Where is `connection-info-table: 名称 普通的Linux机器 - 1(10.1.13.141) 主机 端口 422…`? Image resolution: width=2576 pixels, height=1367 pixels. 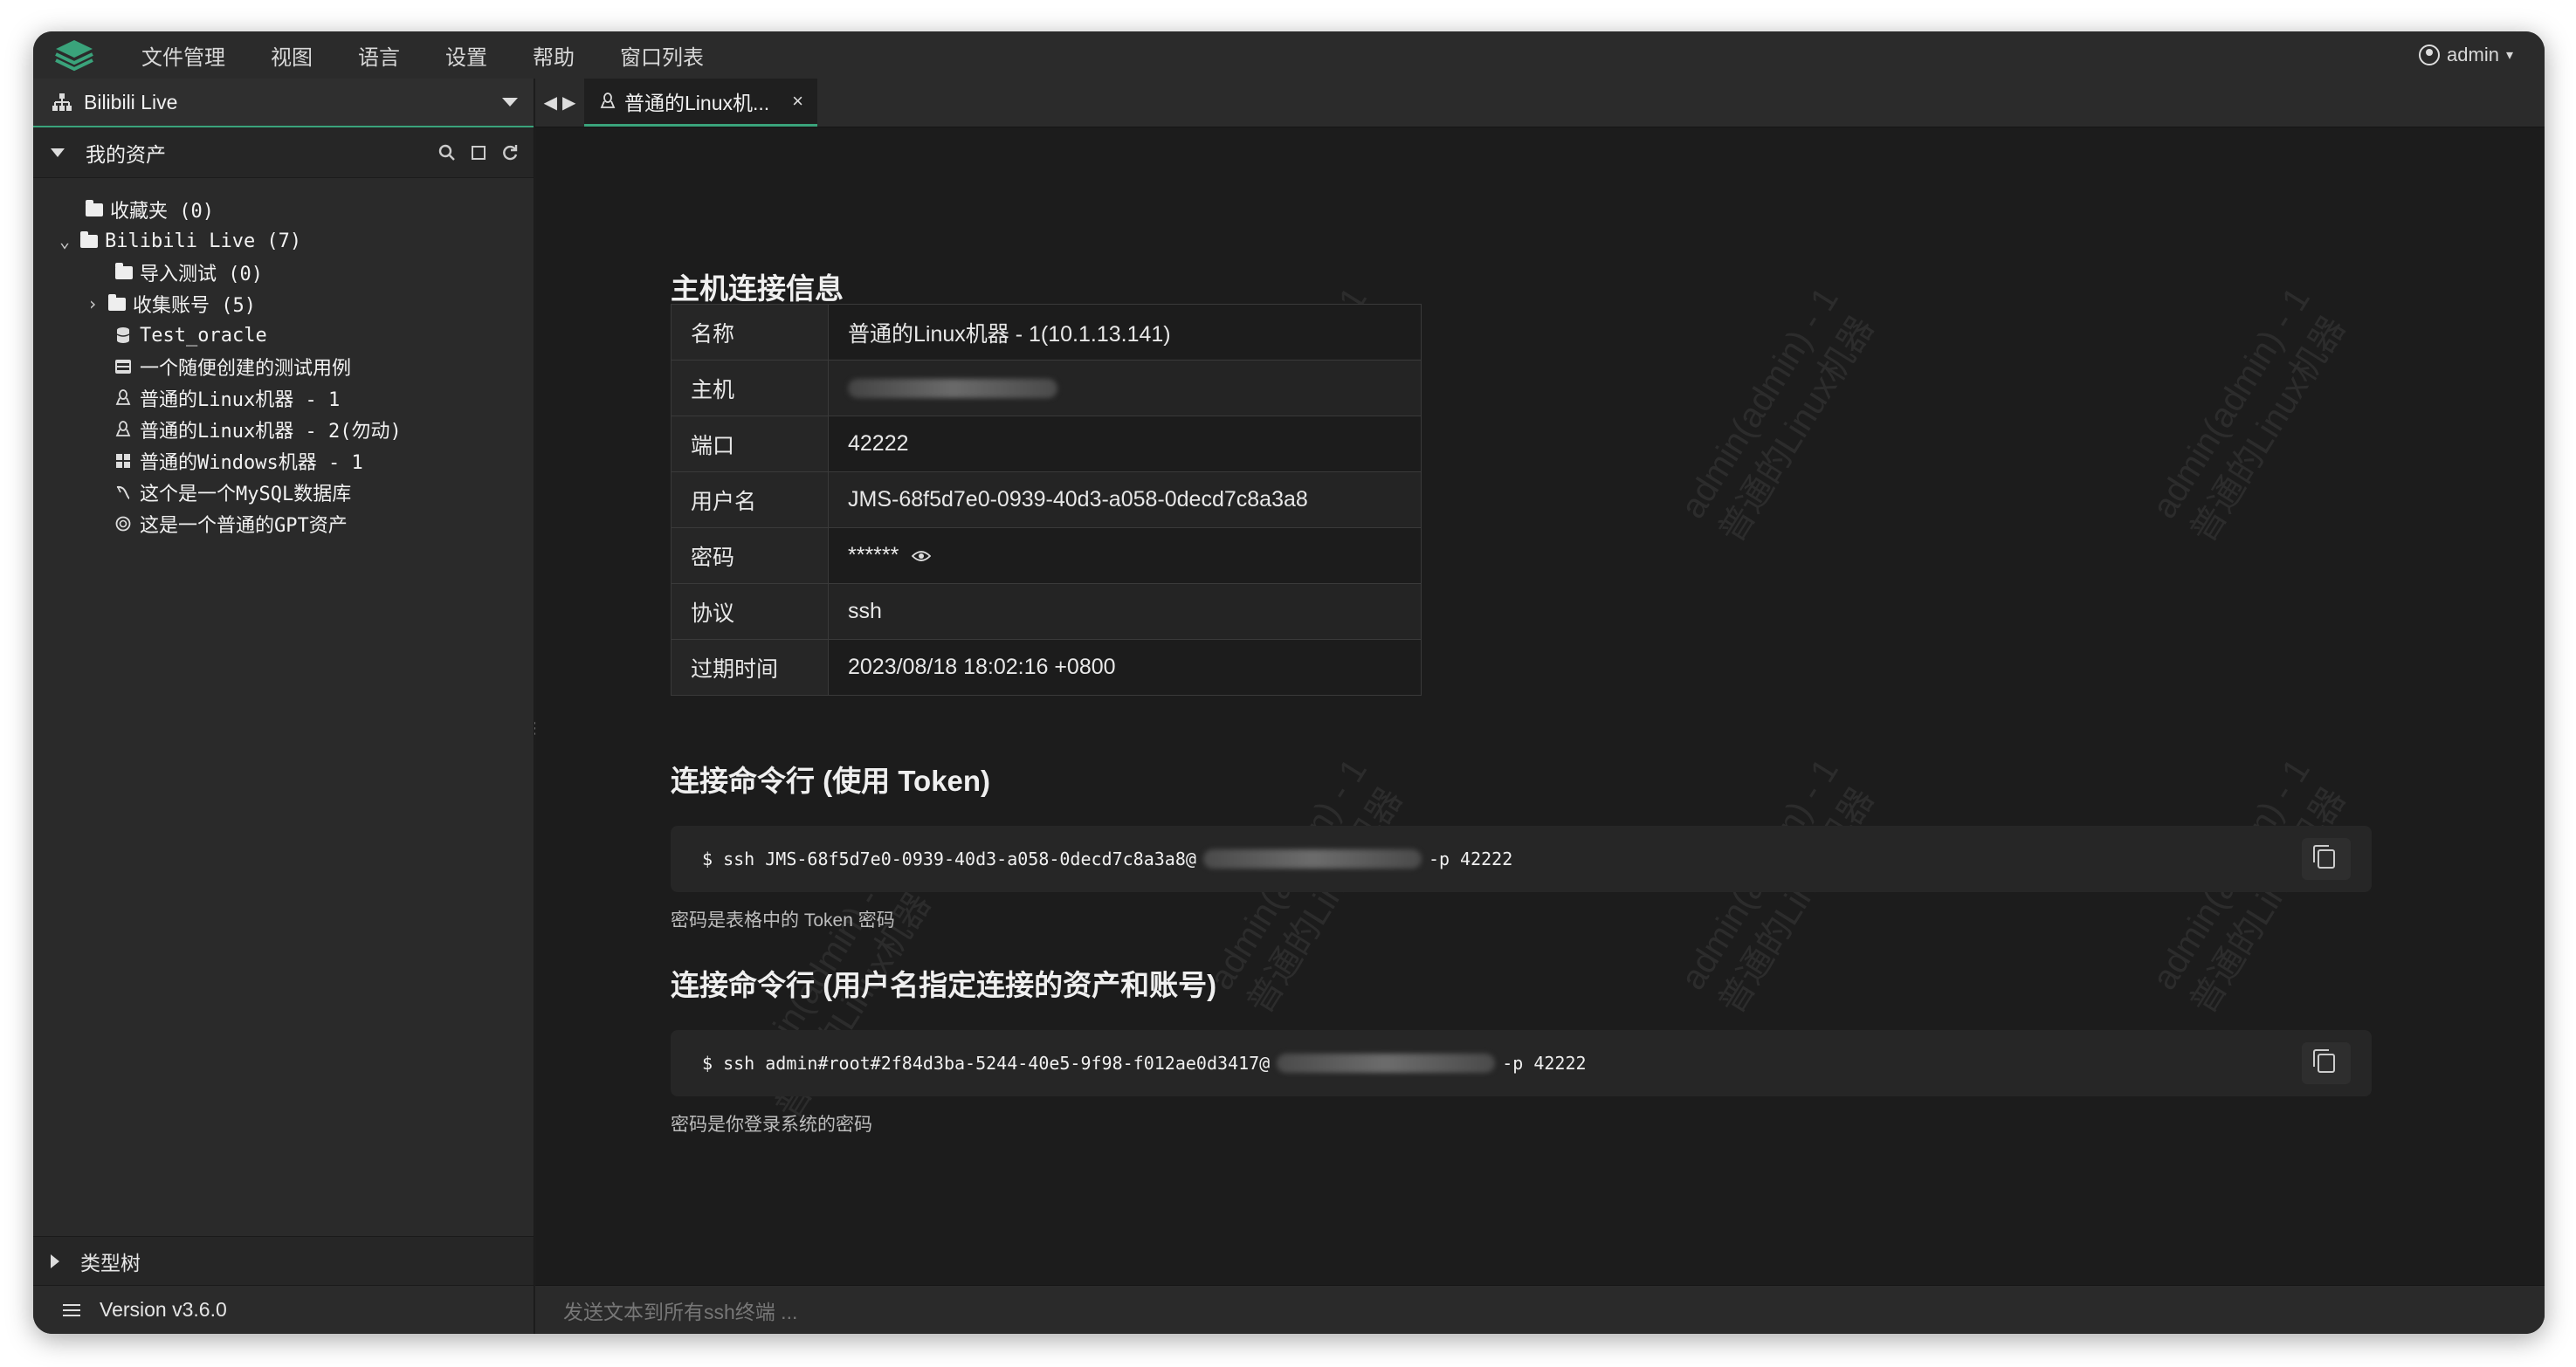 connection-info-table: 名称 普通的Linux机器 - 1(10.1.13.141) 主机 端口 422… is located at coordinates (1046, 500).